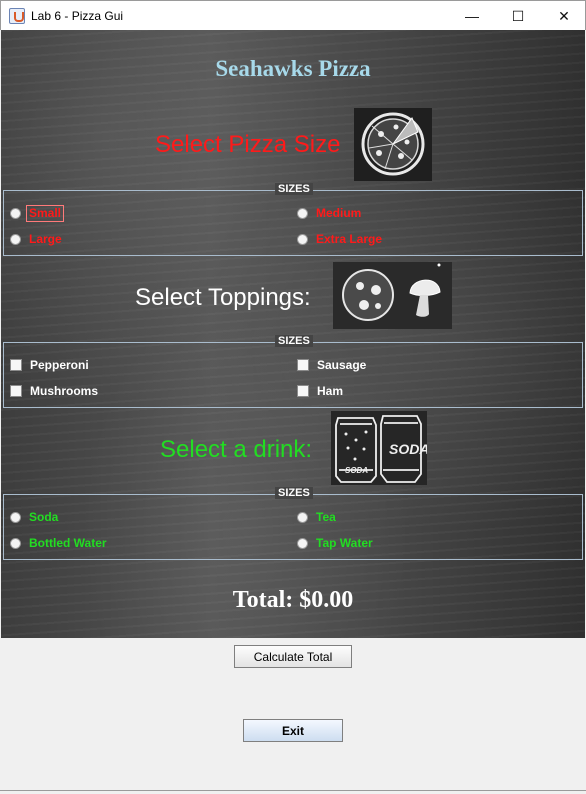 The width and height of the screenshot is (586, 794). What do you see at coordinates (472, 16) in the screenshot?
I see `minimize-button: —` at bounding box center [472, 16].